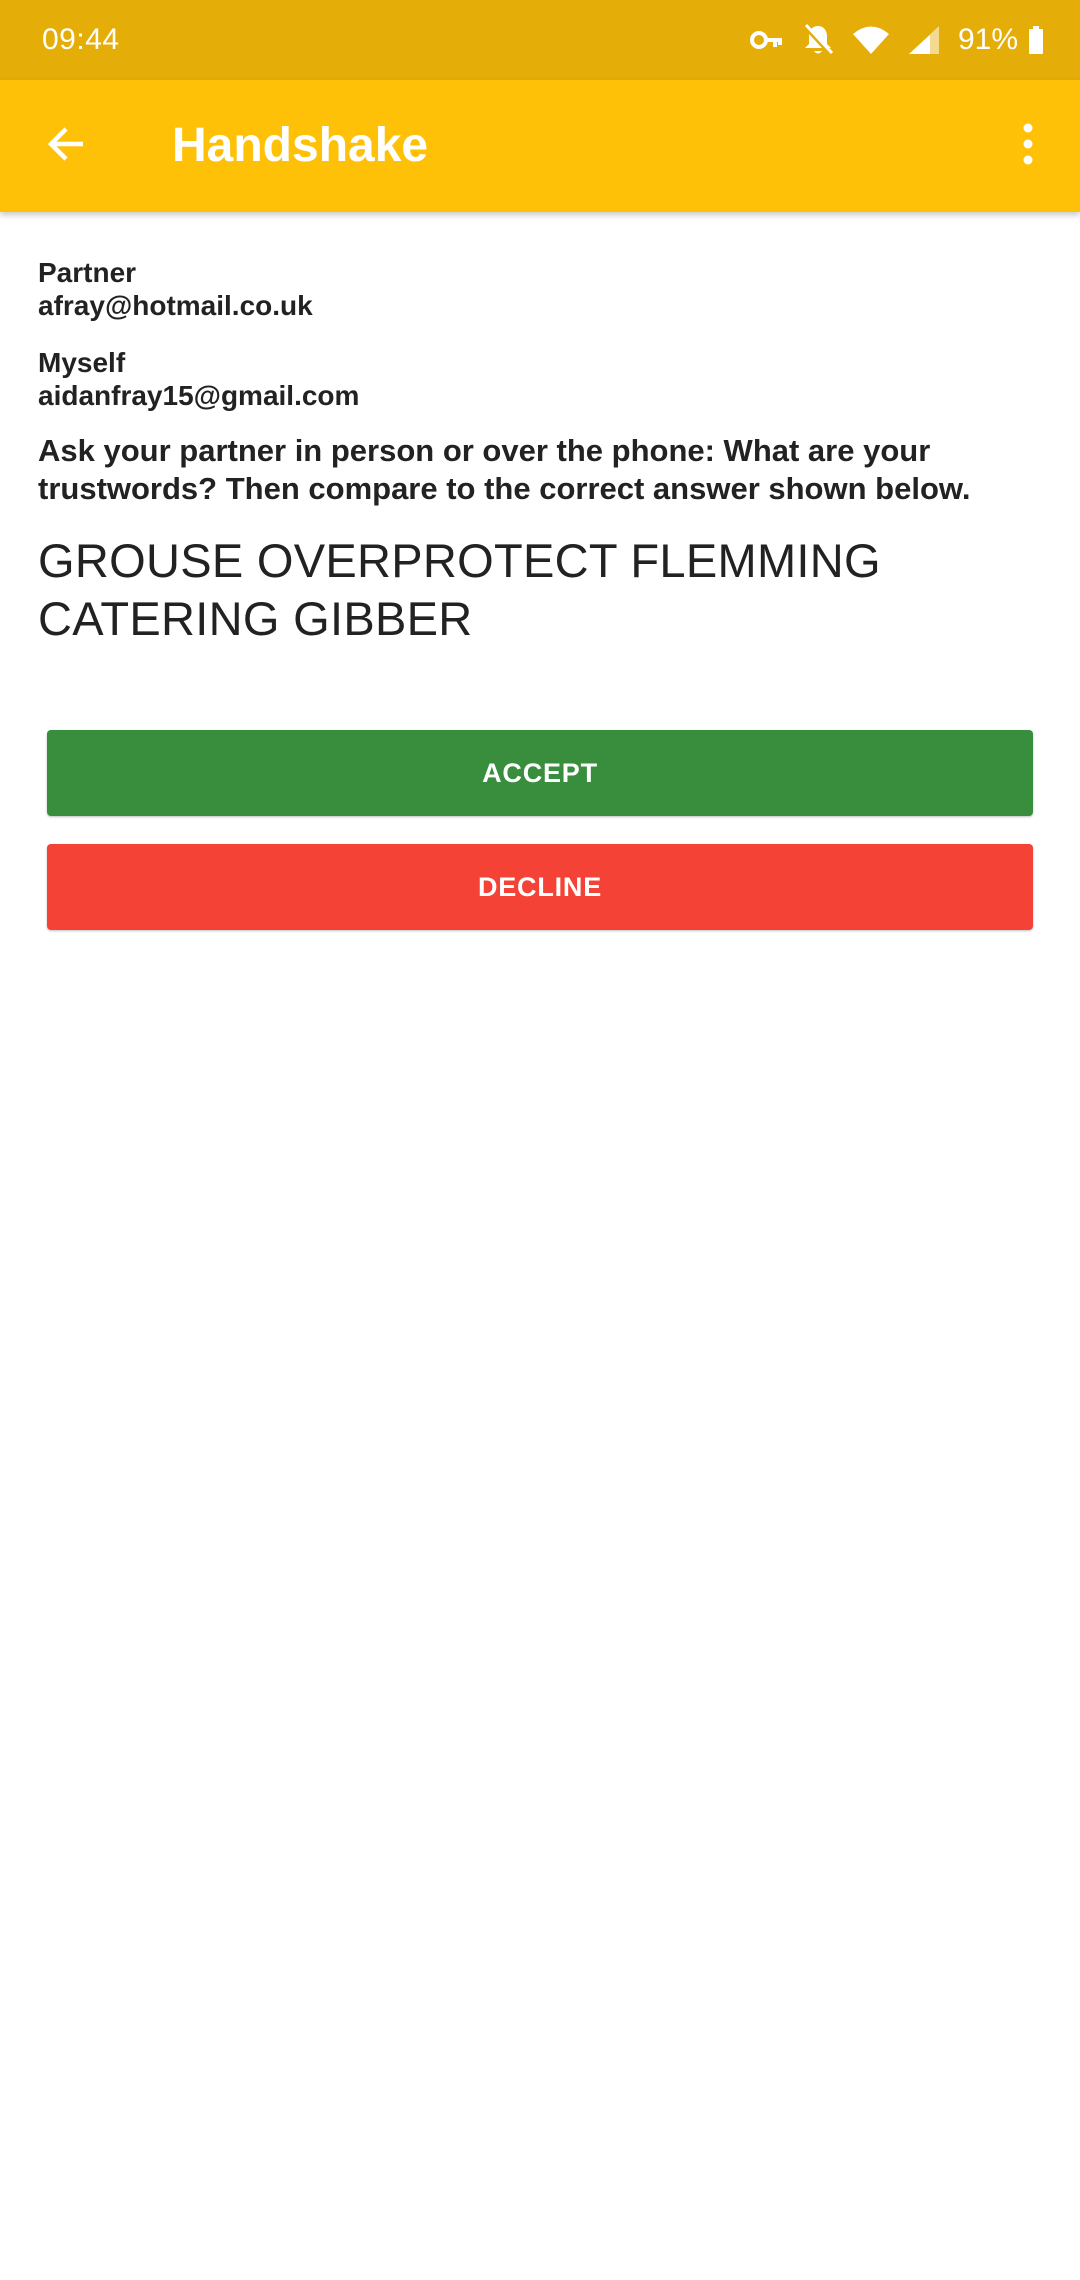 Image resolution: width=1080 pixels, height=2280 pixels. What do you see at coordinates (987, 39) in the screenshot?
I see `battery-percent: 91%` at bounding box center [987, 39].